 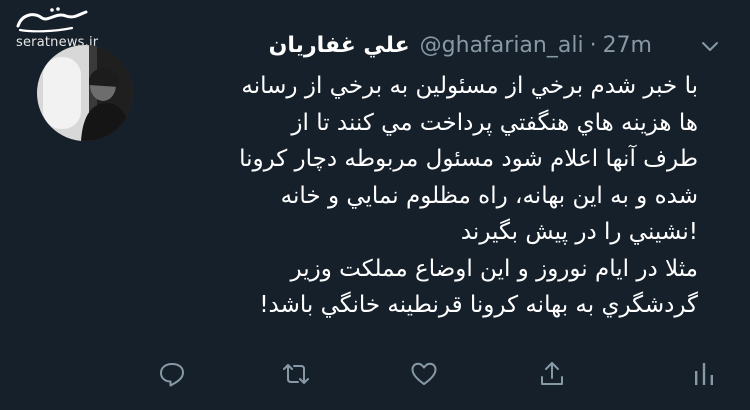 I want to click on retweet-icon, so click(x=296, y=374).